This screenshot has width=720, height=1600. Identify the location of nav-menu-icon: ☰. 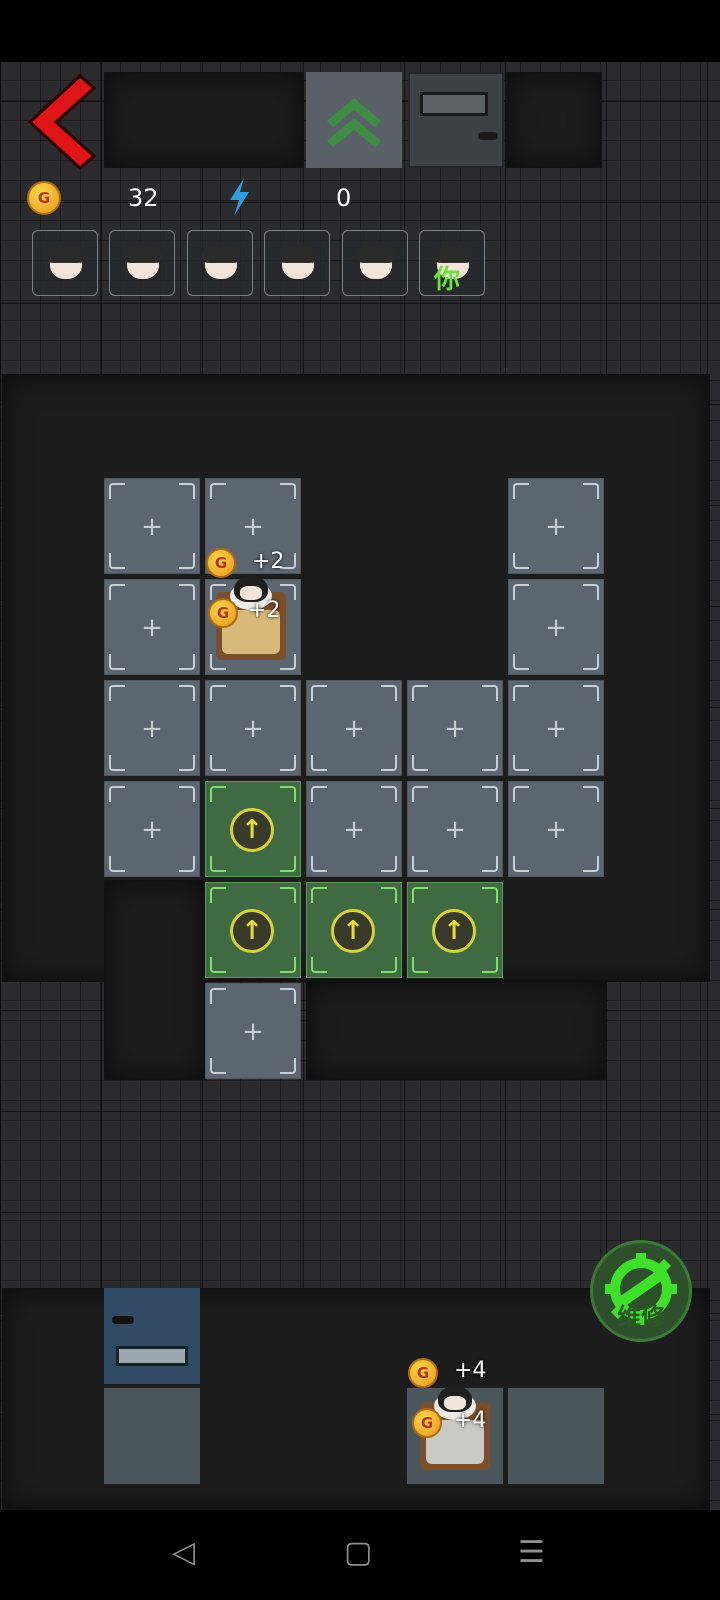
(531, 1552).